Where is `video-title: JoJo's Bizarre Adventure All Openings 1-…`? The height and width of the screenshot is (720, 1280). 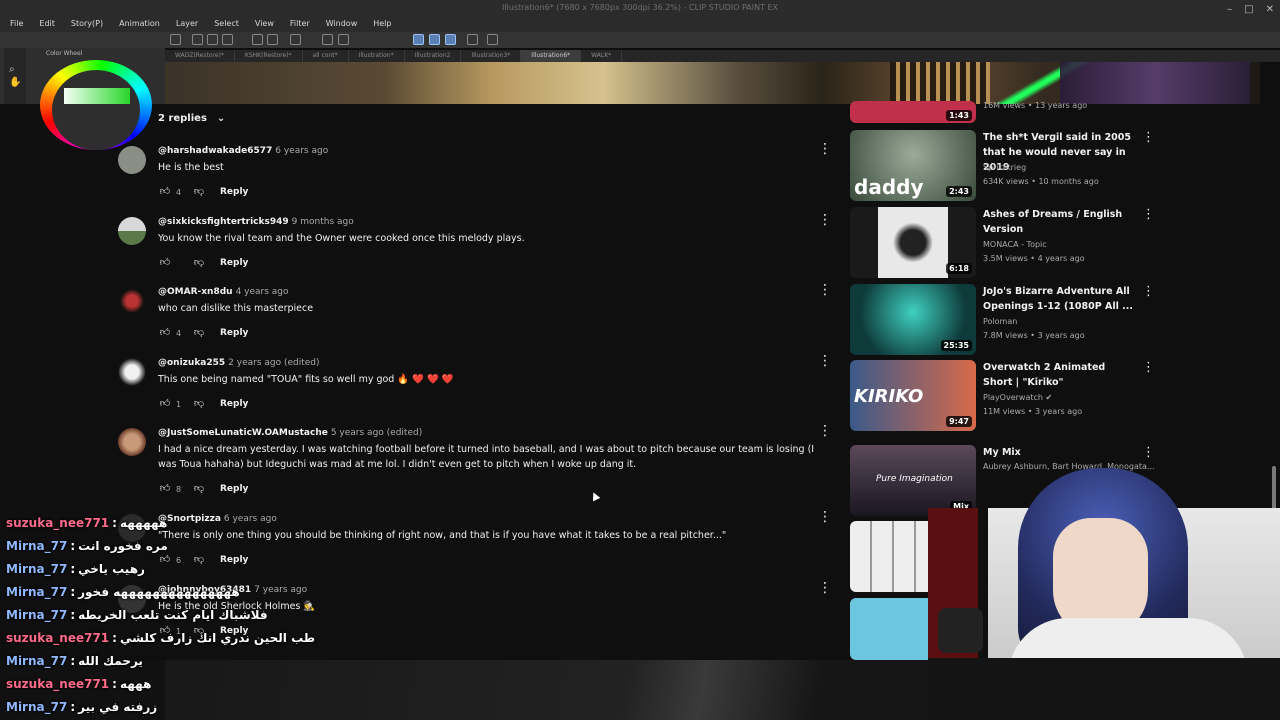
video-title: JoJo's Bizarre Adventure All Openings 1-… is located at coordinates (1058, 299).